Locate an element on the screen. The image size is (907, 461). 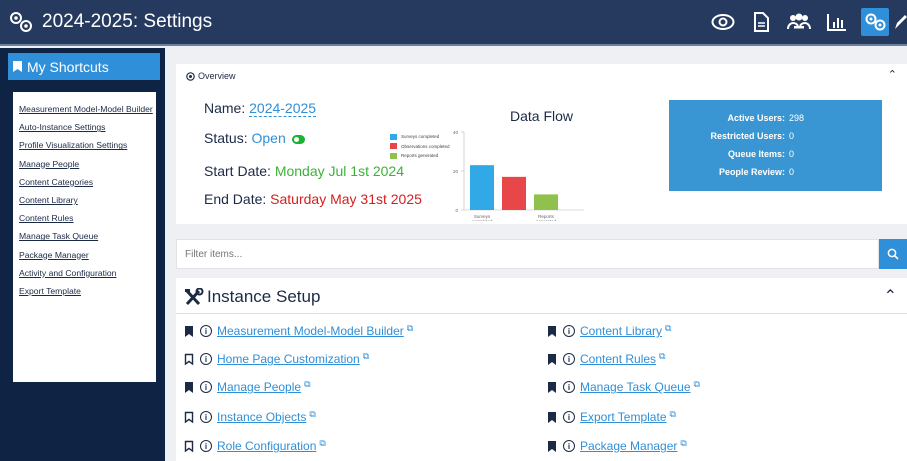
shortcut-link: Activity and Configuration is located at coordinates (84, 273).